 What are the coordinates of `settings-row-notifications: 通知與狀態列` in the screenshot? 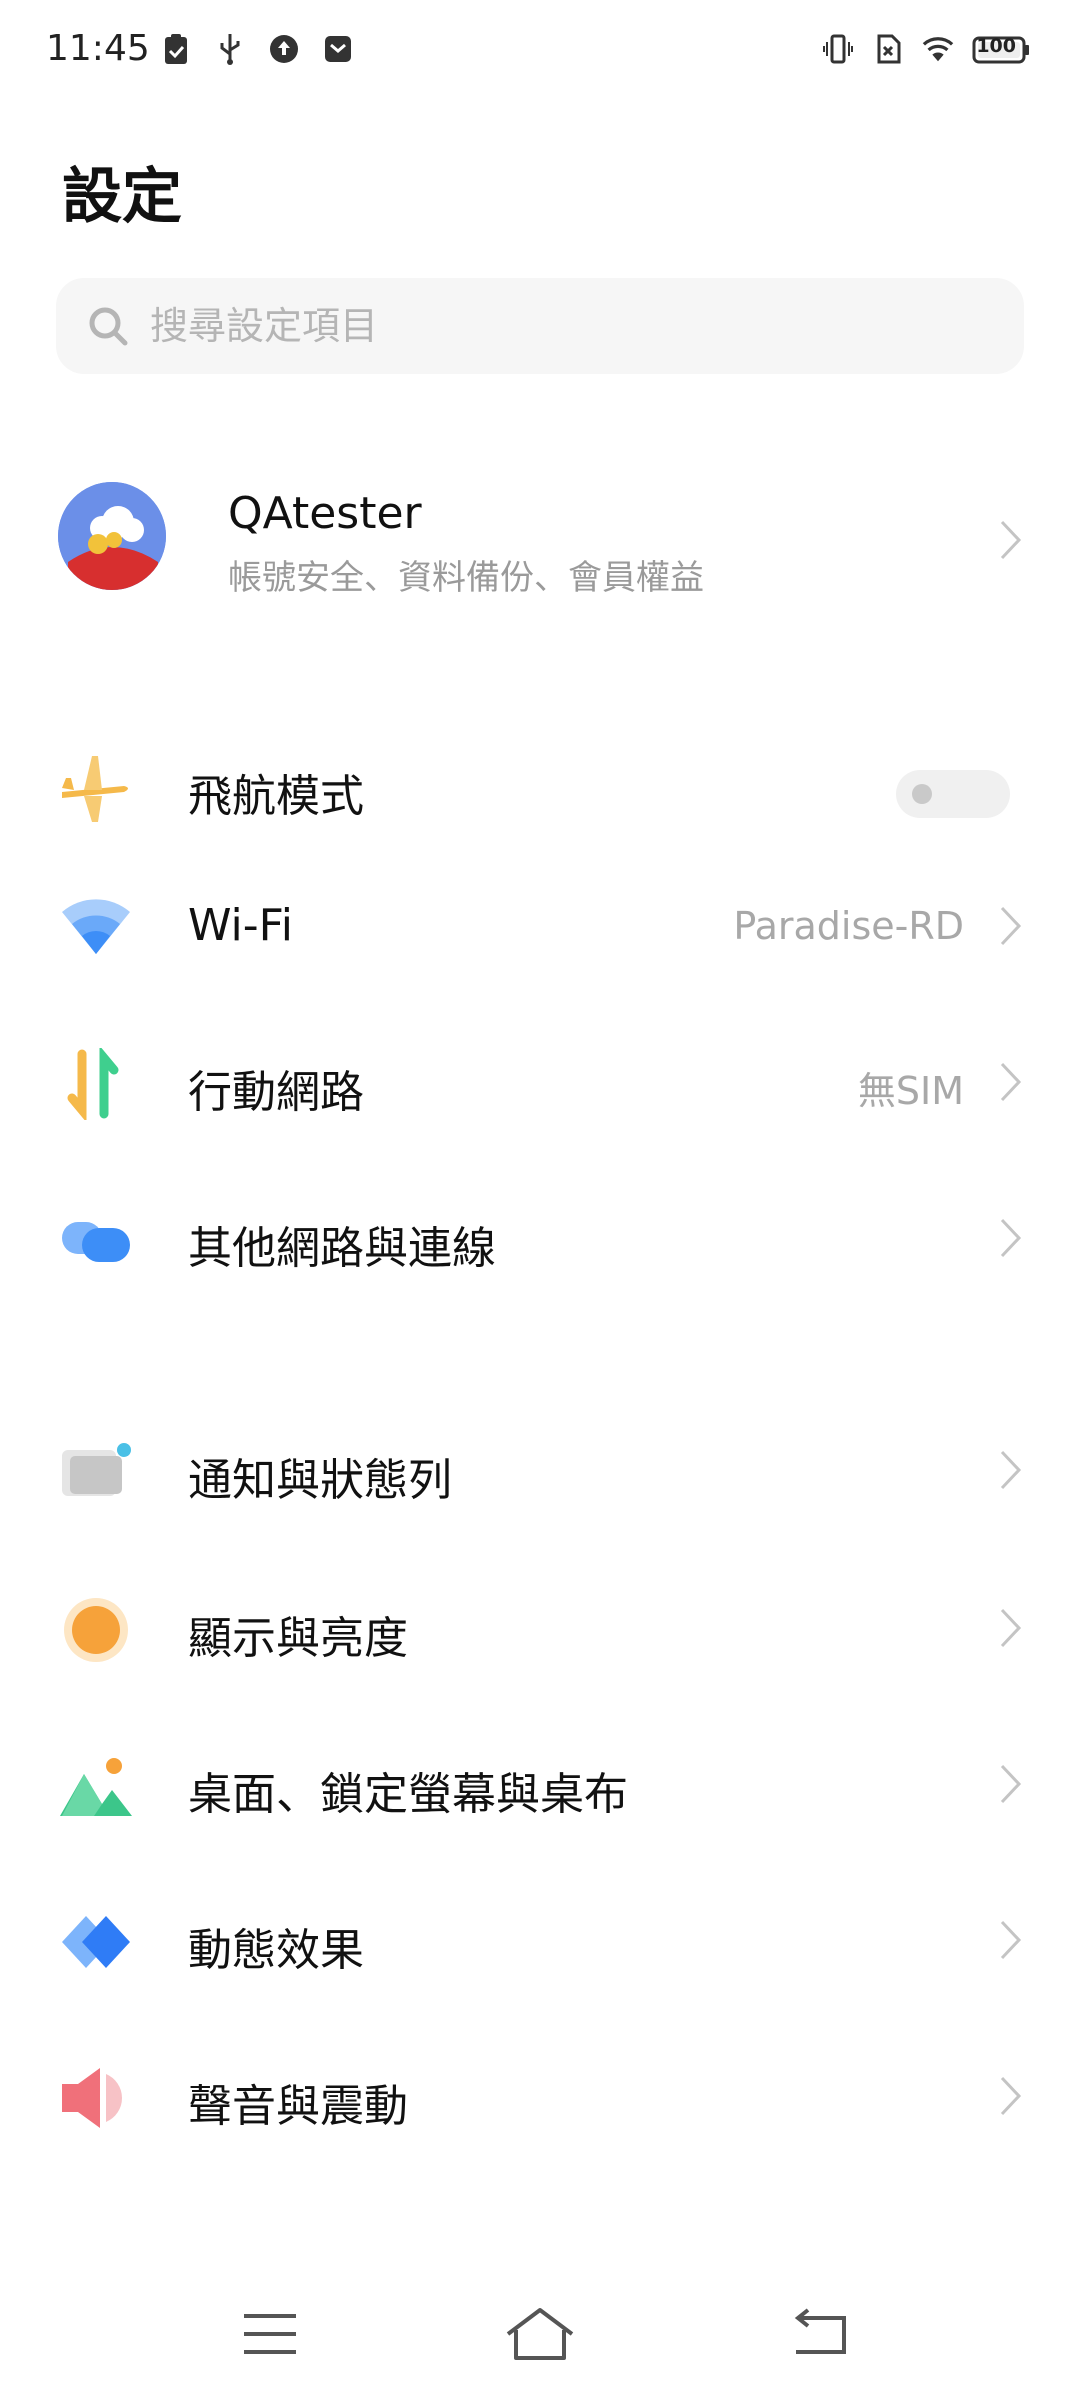 It's located at (540, 1472).